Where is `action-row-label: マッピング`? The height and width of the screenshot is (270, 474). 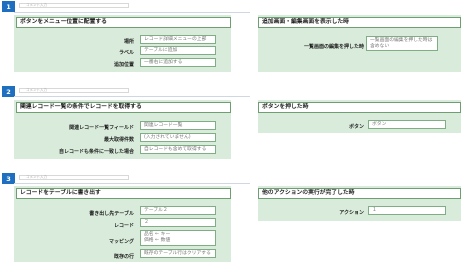
action-row-label: マッピング is located at coordinates (121, 242).